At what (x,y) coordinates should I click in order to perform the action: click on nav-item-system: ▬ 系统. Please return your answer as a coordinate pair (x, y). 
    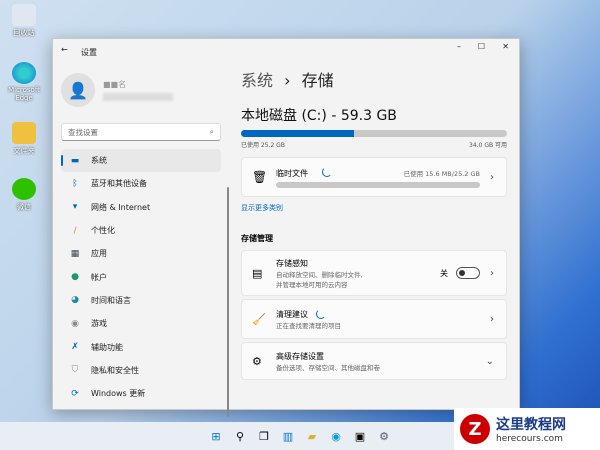
    Looking at the image, I should click on (141, 161).